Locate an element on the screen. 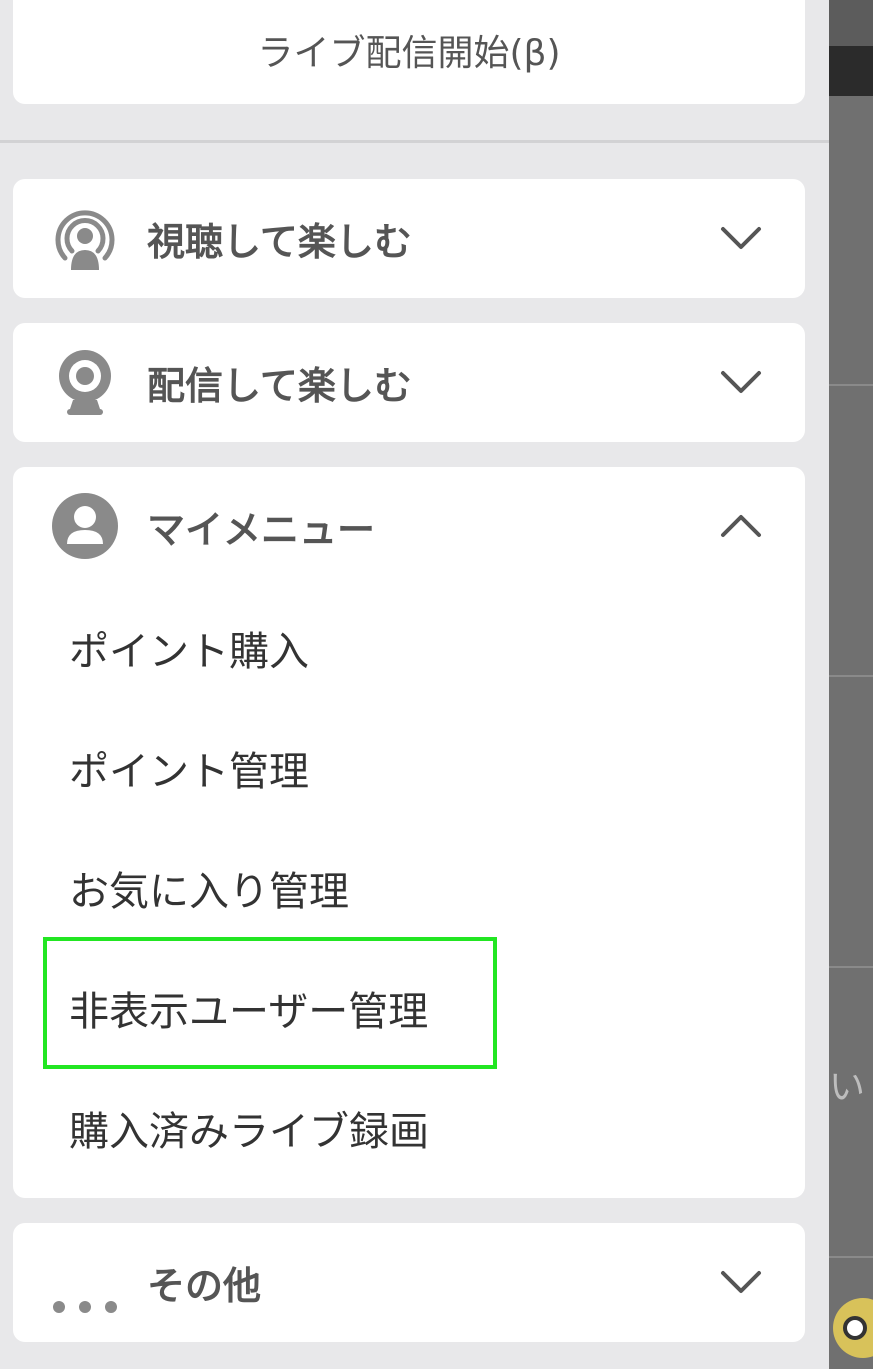 This screenshot has width=873, height=1369. section-watch-header: 視聴して楽しむ is located at coordinates (409, 238).